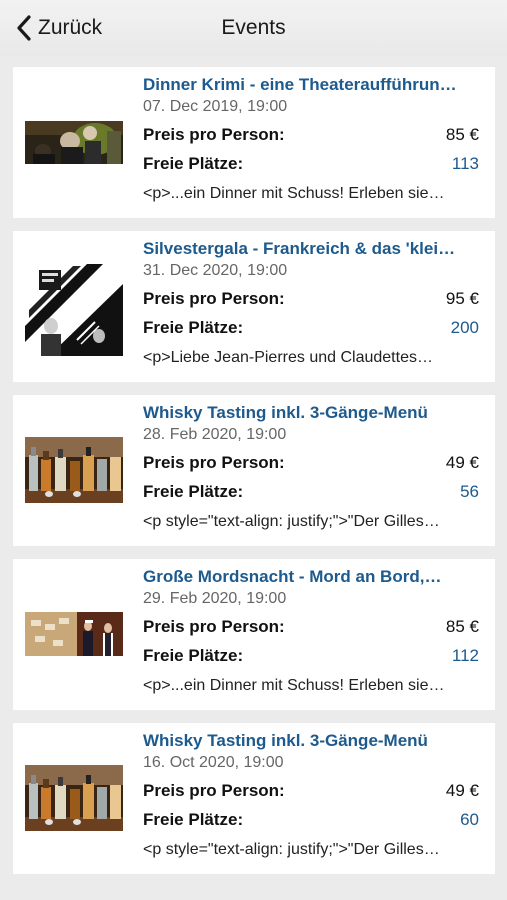  What do you see at coordinates (469, 491) in the screenshot?
I see `seats-value: 56` at bounding box center [469, 491].